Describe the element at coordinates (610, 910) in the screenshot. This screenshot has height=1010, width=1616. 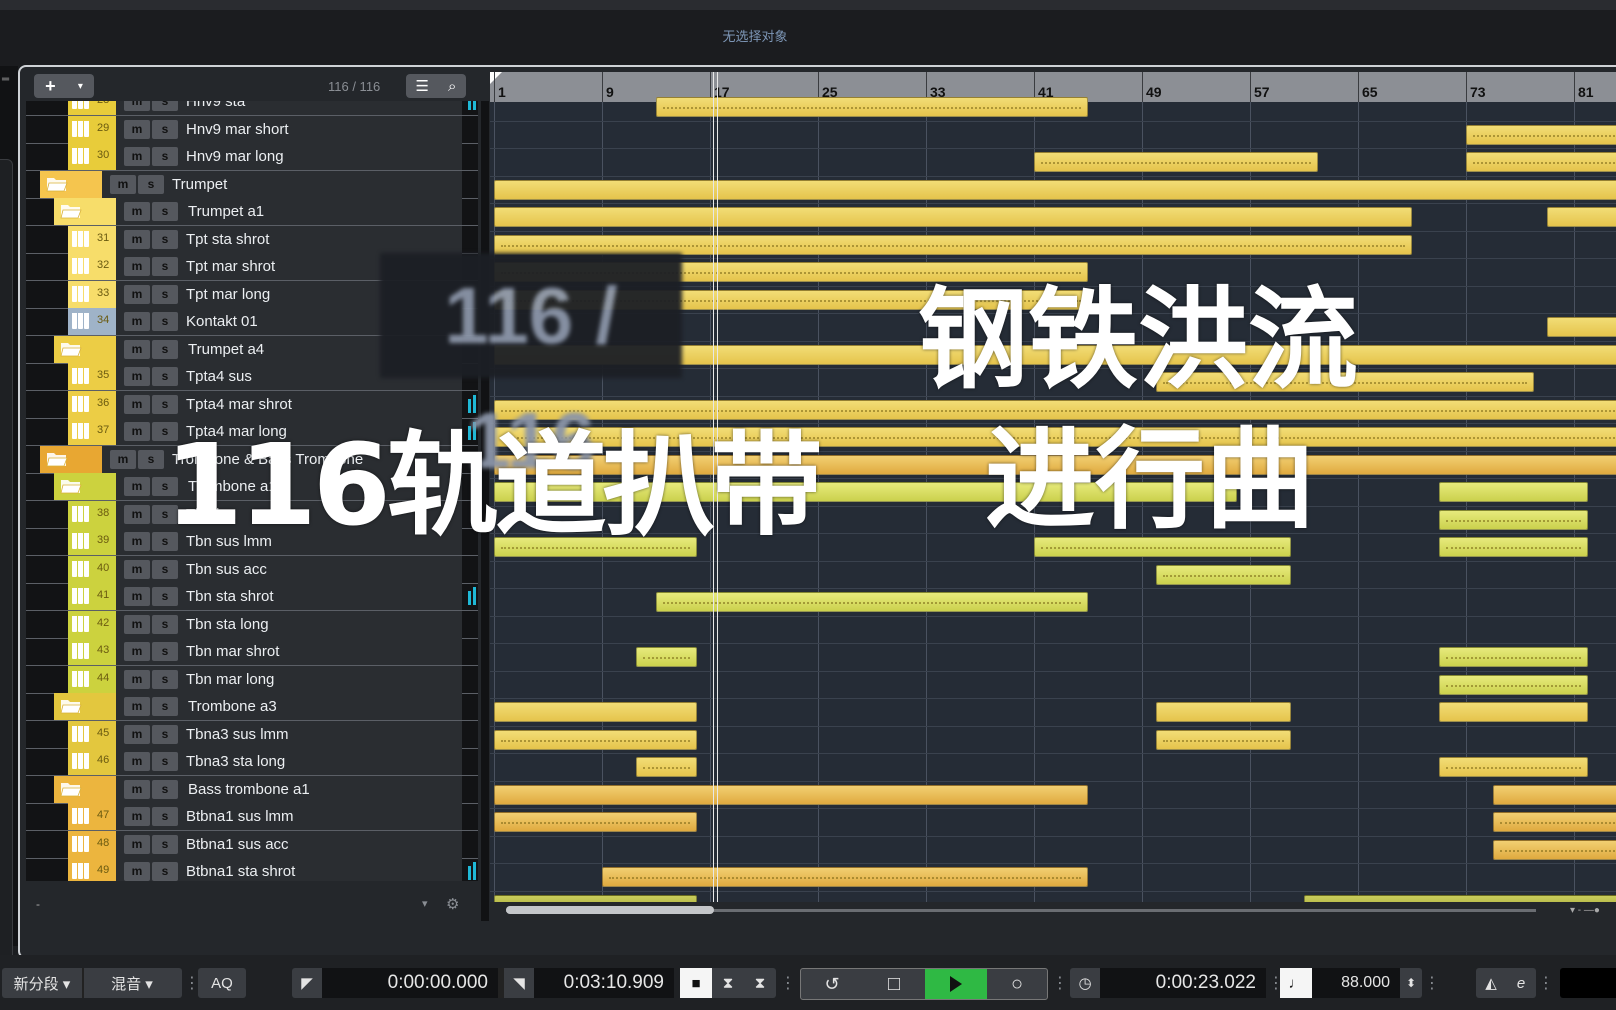
I see `scrollbar-thumb` at that location.